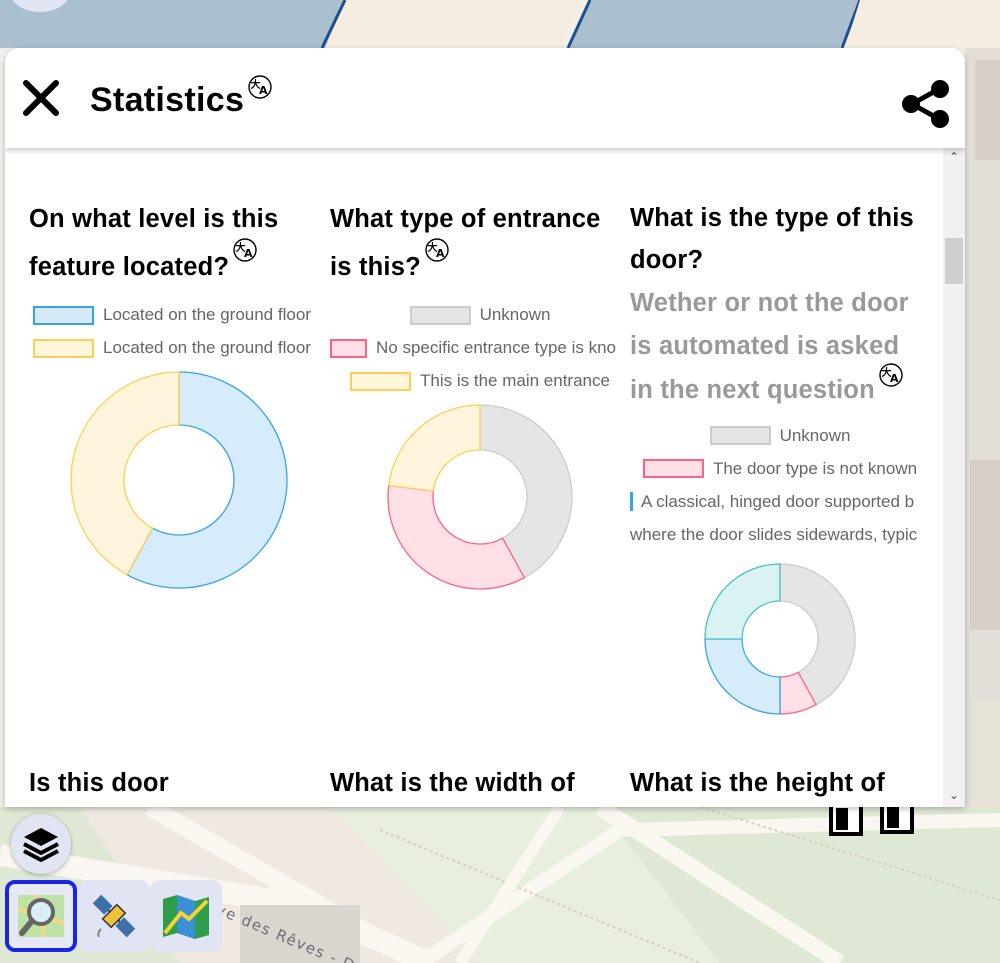 This screenshot has width=1000, height=963. I want to click on question-line: What is the height of, so click(757, 783).